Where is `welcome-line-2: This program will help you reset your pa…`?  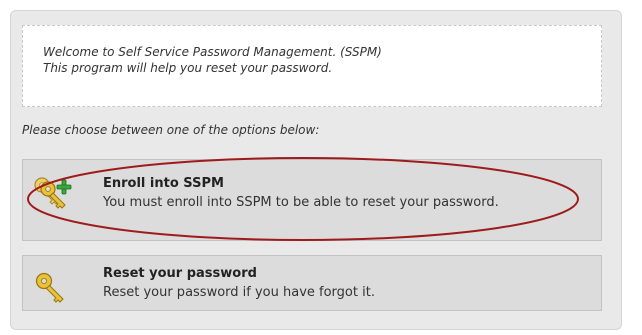
welcome-line-2: This program will help you reset your pa… is located at coordinates (188, 68).